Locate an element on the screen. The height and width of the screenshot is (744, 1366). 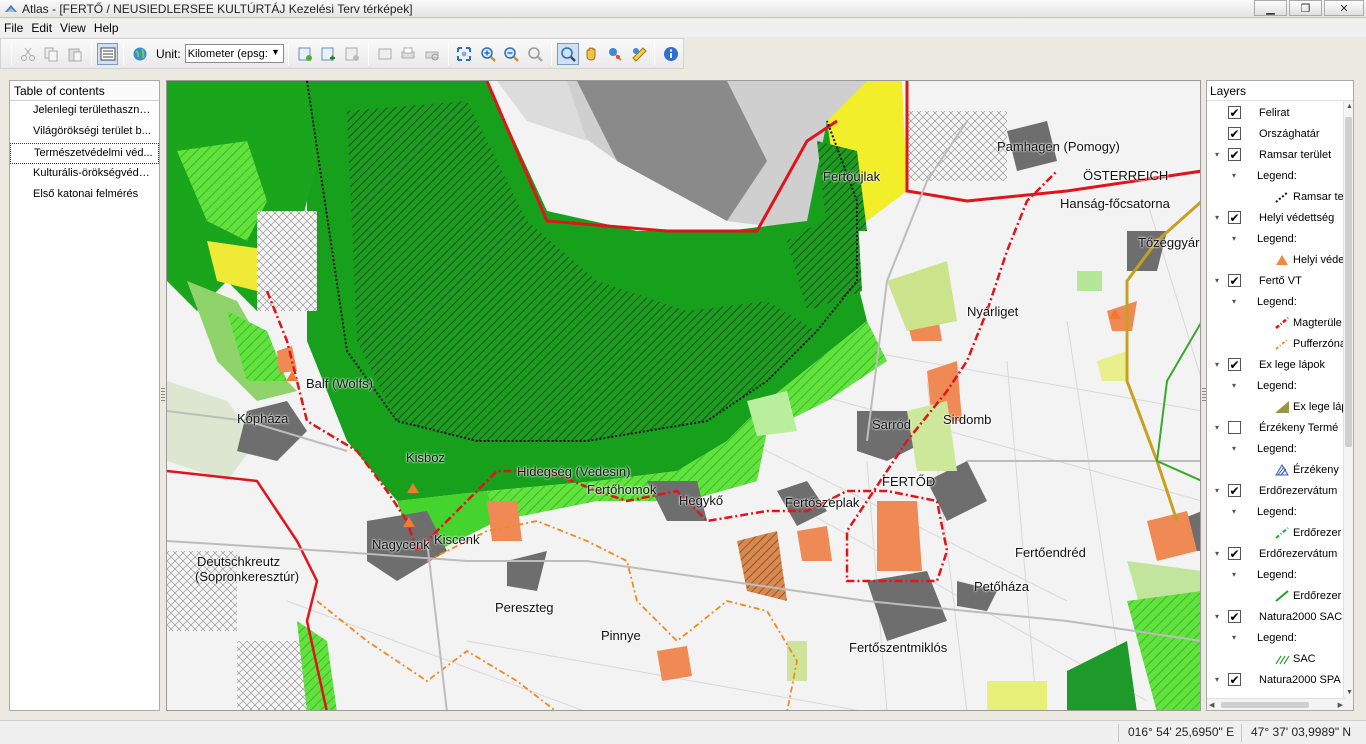
unit-select: Kilometer (epsg: ▼ is located at coordinates (234, 53).